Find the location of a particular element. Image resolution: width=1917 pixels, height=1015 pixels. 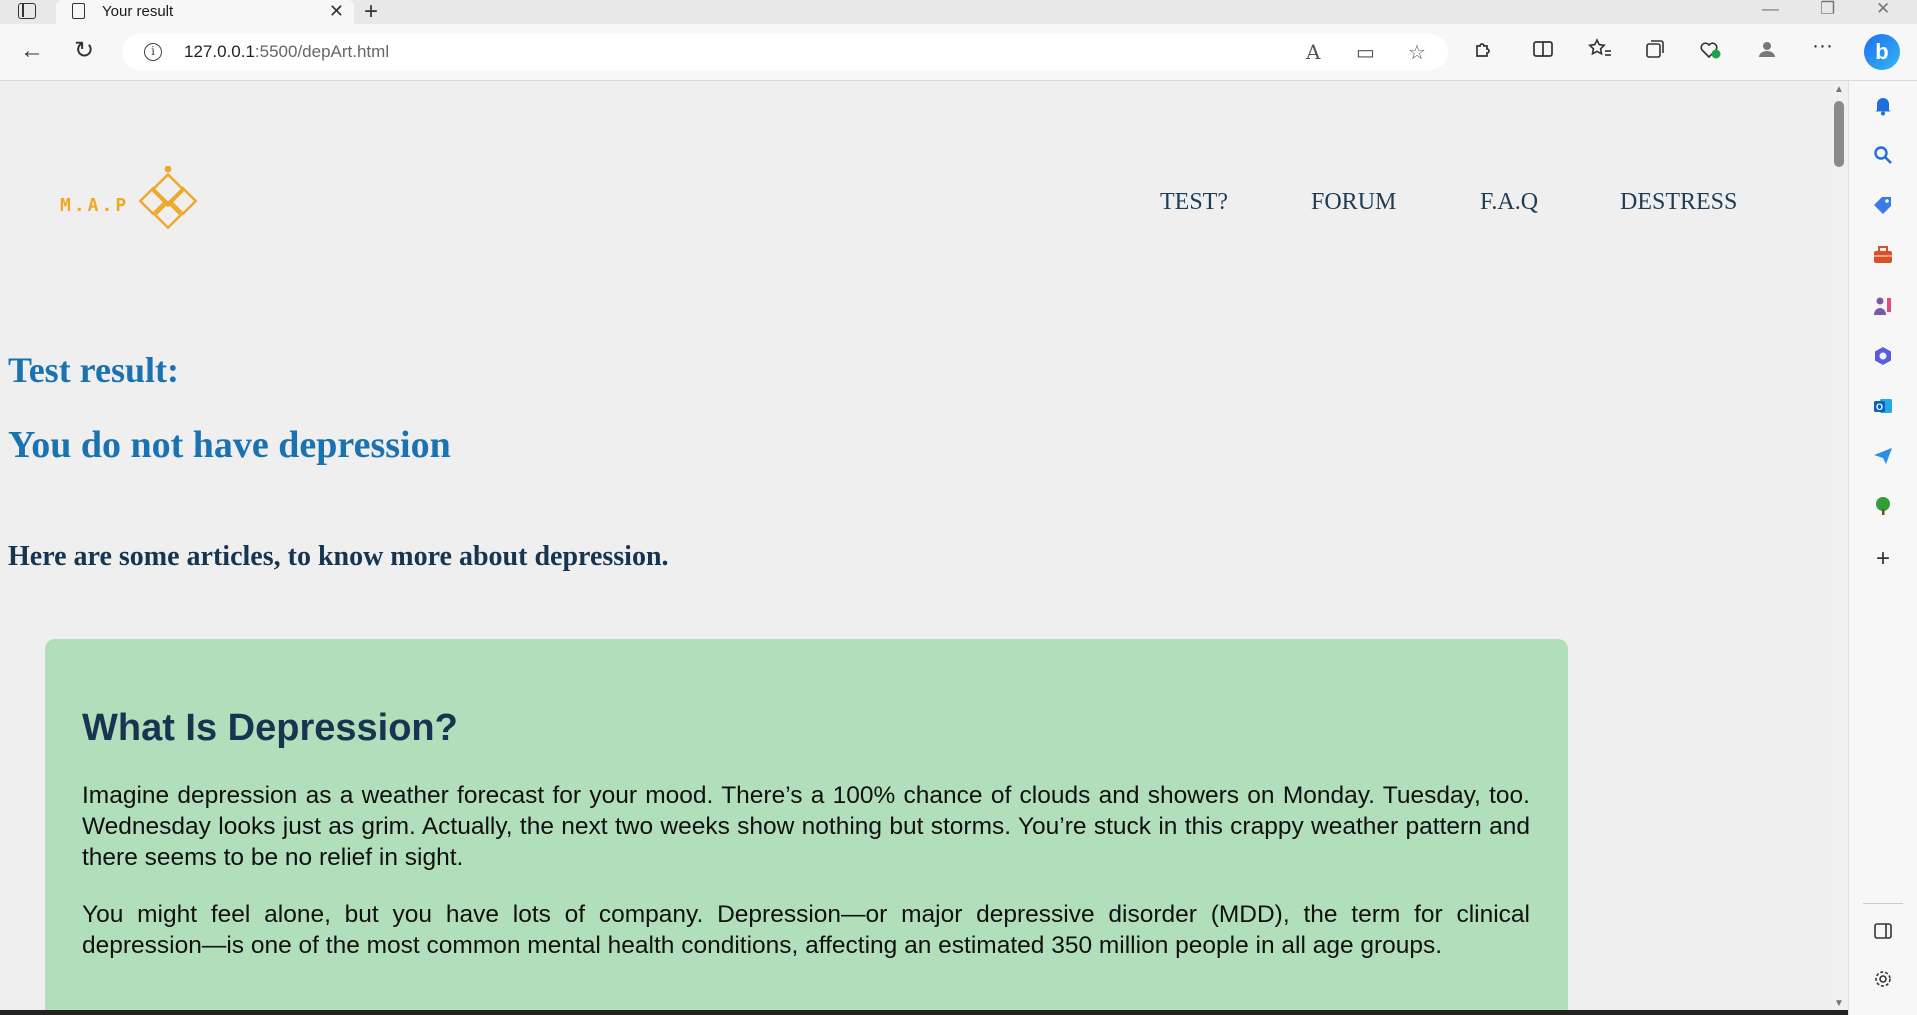

tree-icon is located at coordinates (1883, 507).